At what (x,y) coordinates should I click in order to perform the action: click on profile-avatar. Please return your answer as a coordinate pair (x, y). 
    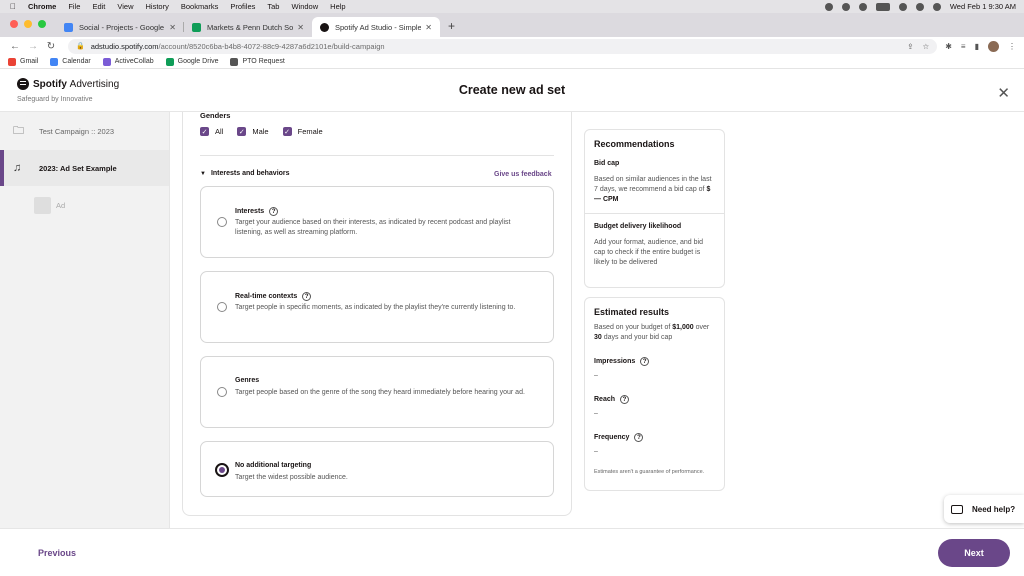
    Looking at the image, I should click on (993, 46).